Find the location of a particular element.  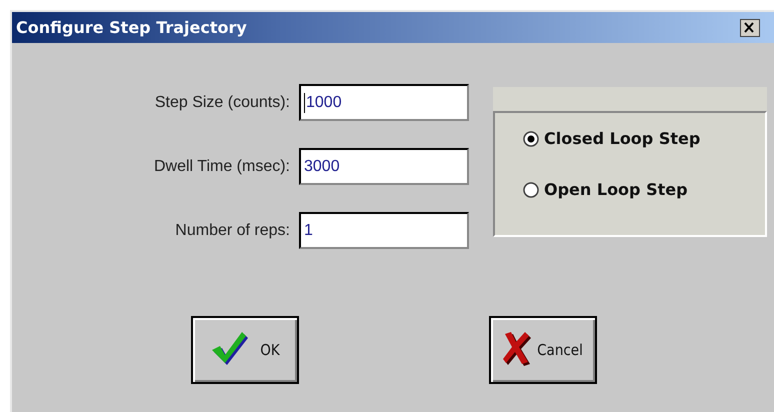

window-title: Configure Step Trajectory is located at coordinates (131, 27).